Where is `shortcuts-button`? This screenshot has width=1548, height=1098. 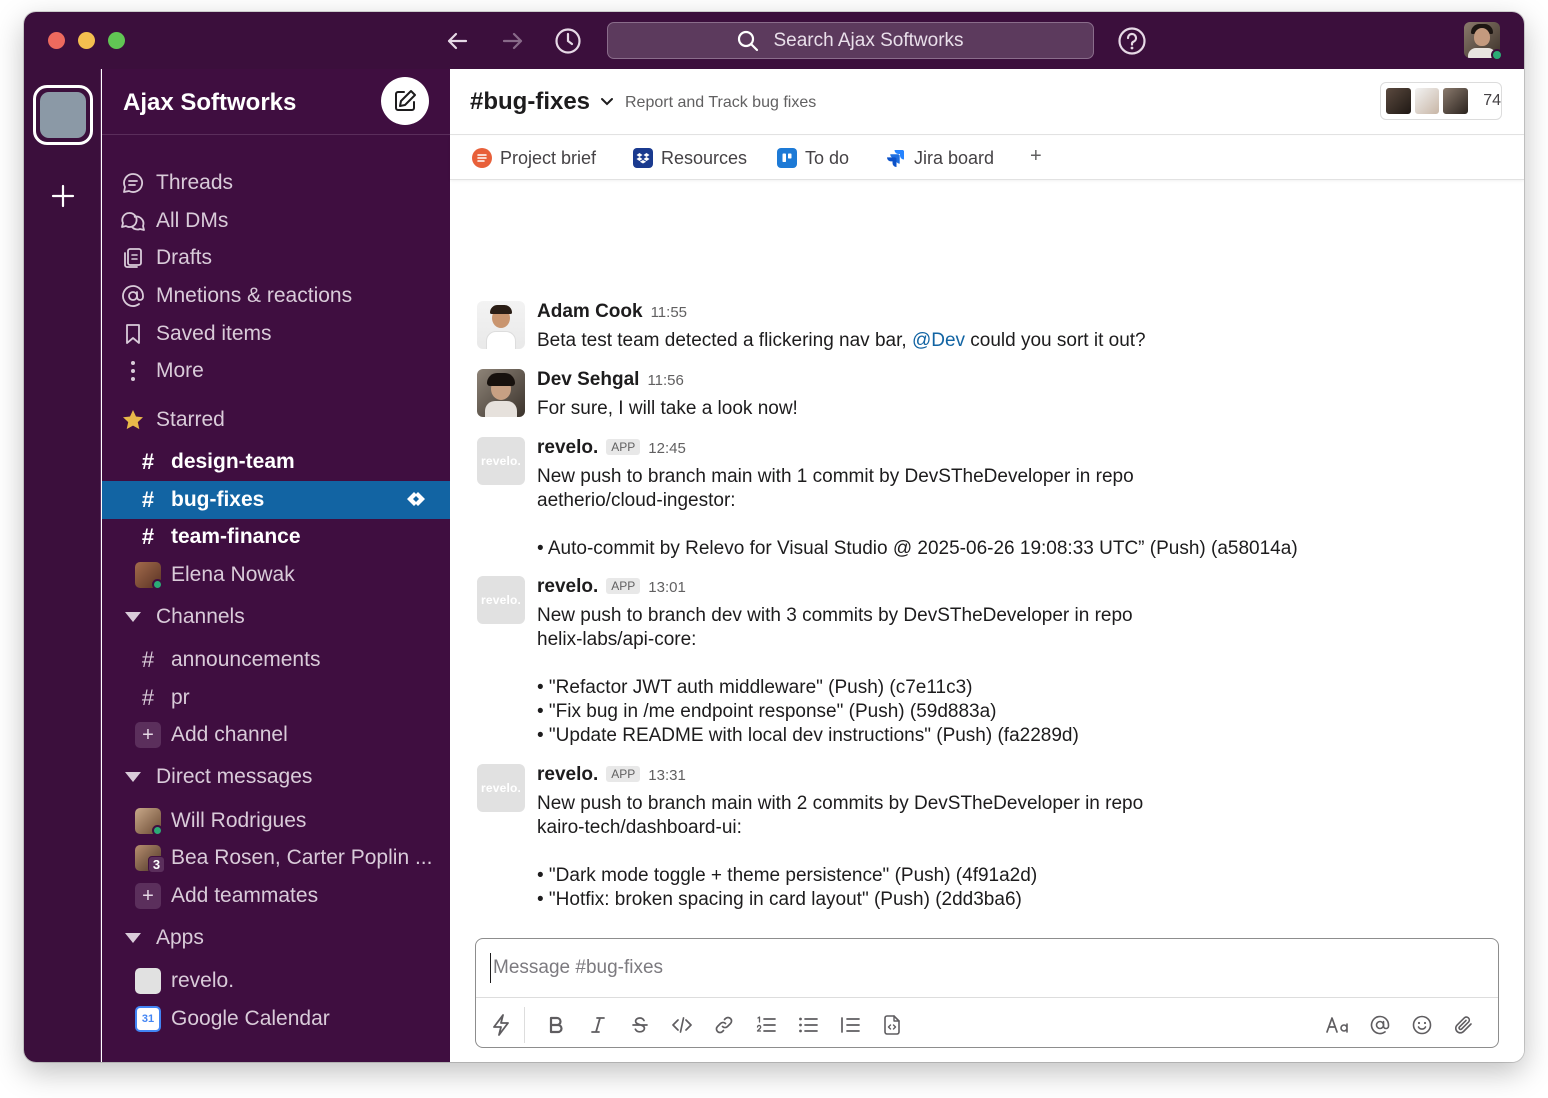
shortcuts-button is located at coordinates (501, 1025).